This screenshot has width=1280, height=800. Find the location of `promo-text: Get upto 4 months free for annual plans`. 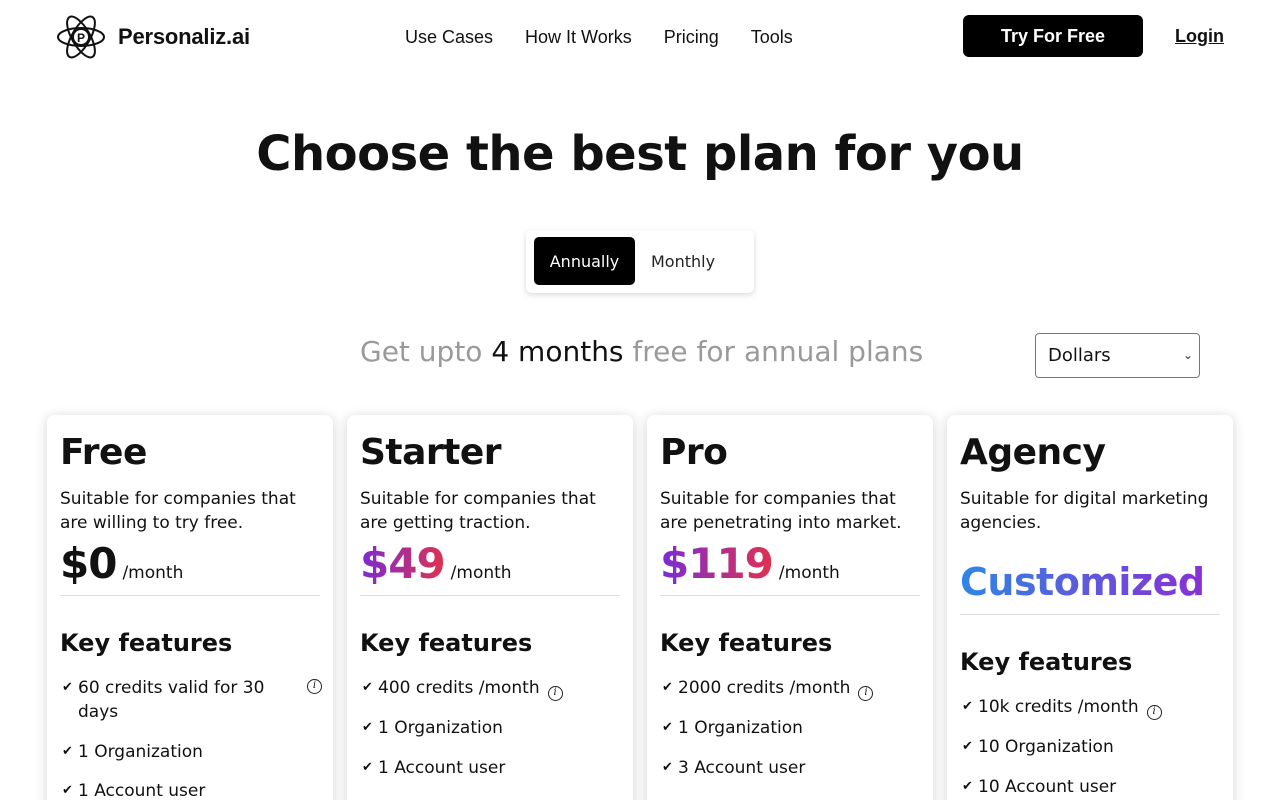

promo-text: Get upto 4 months free for annual plans is located at coordinates (641, 351).